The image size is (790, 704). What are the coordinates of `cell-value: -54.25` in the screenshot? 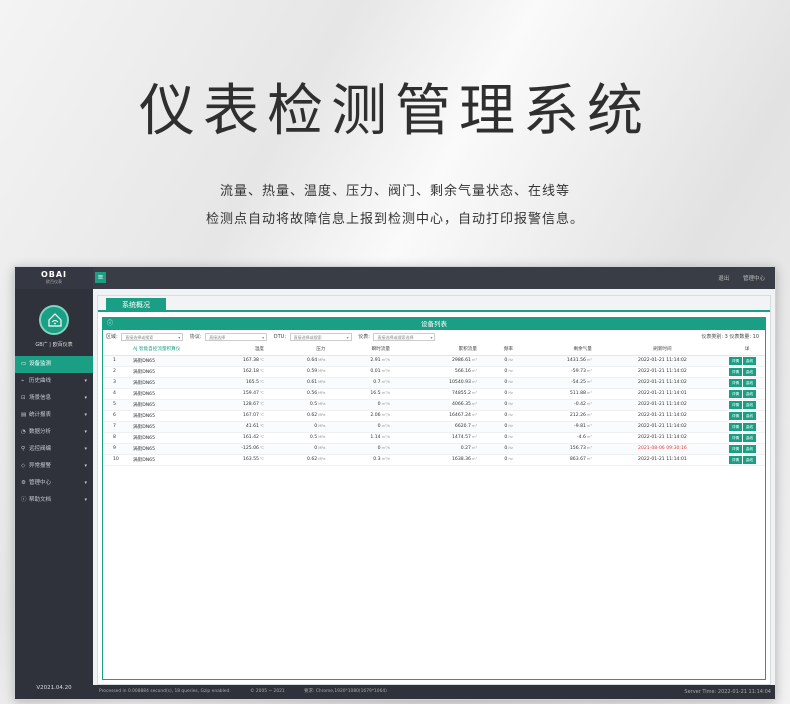 It's located at (578, 382).